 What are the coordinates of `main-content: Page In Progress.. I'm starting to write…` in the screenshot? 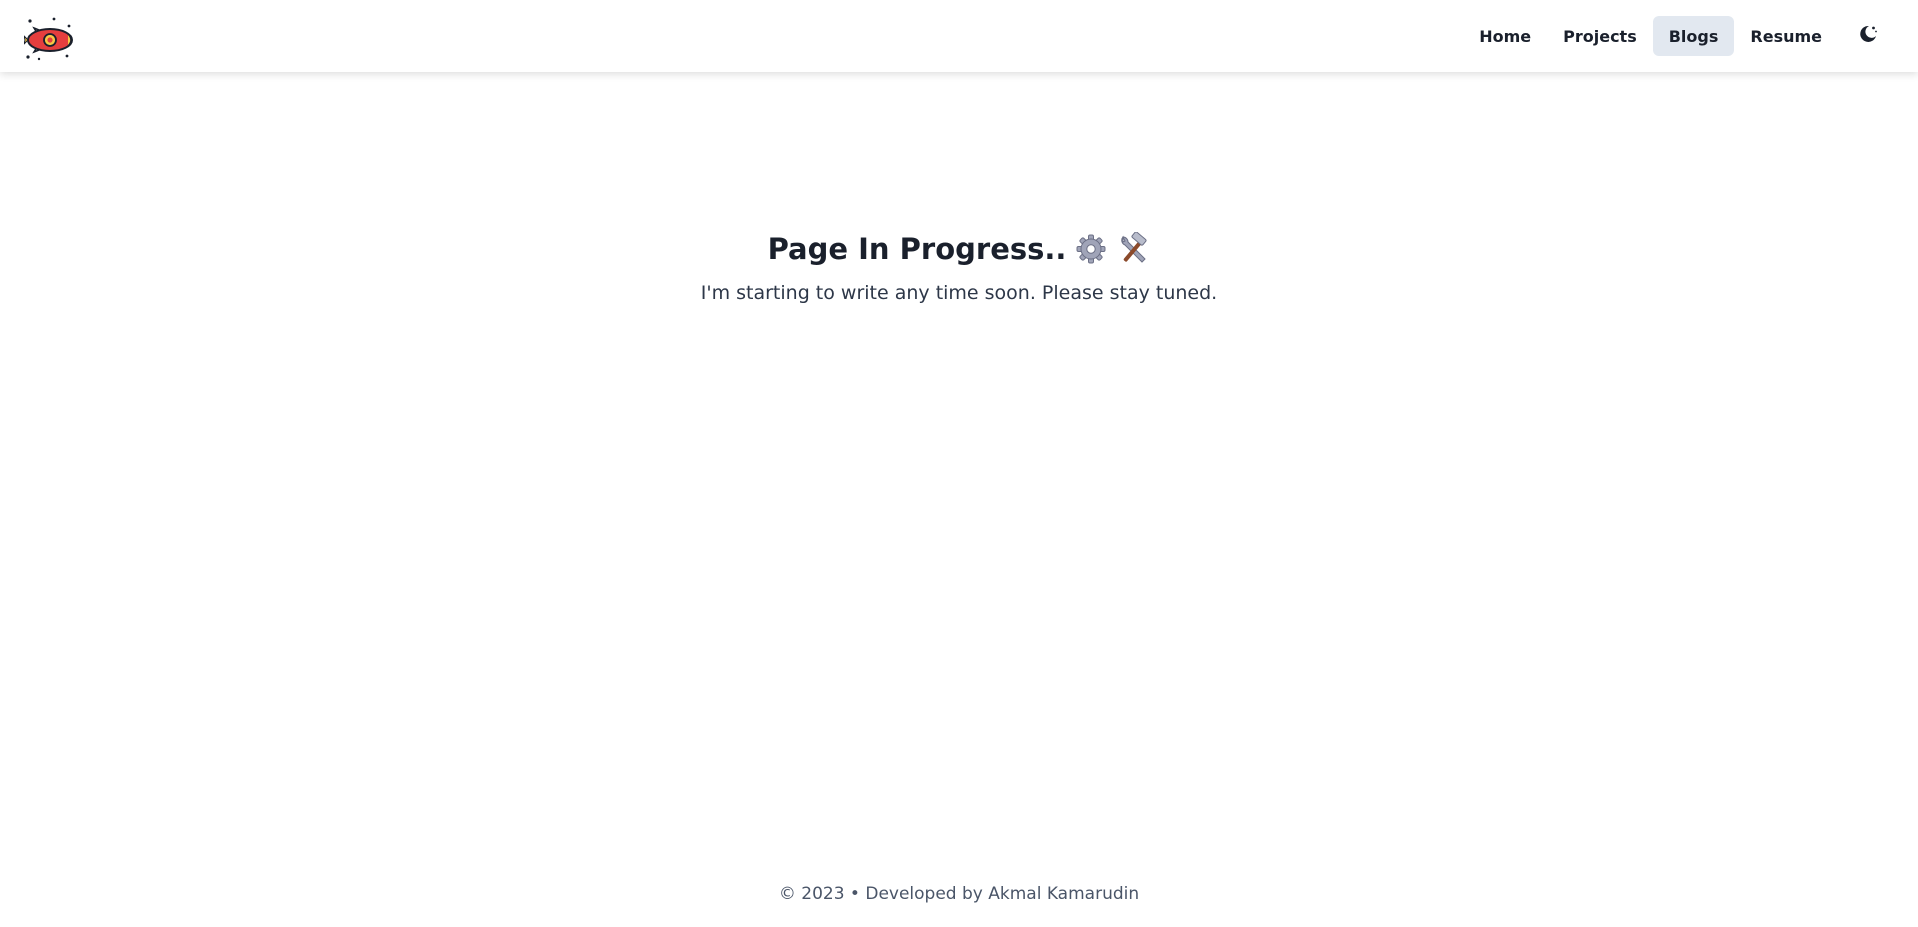 It's located at (959, 267).